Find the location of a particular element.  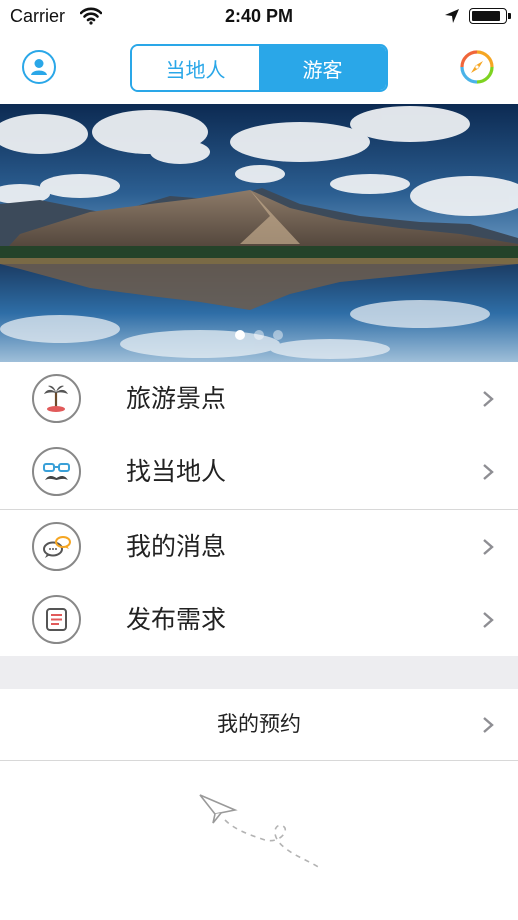

section-spacer is located at coordinates (259, 672).